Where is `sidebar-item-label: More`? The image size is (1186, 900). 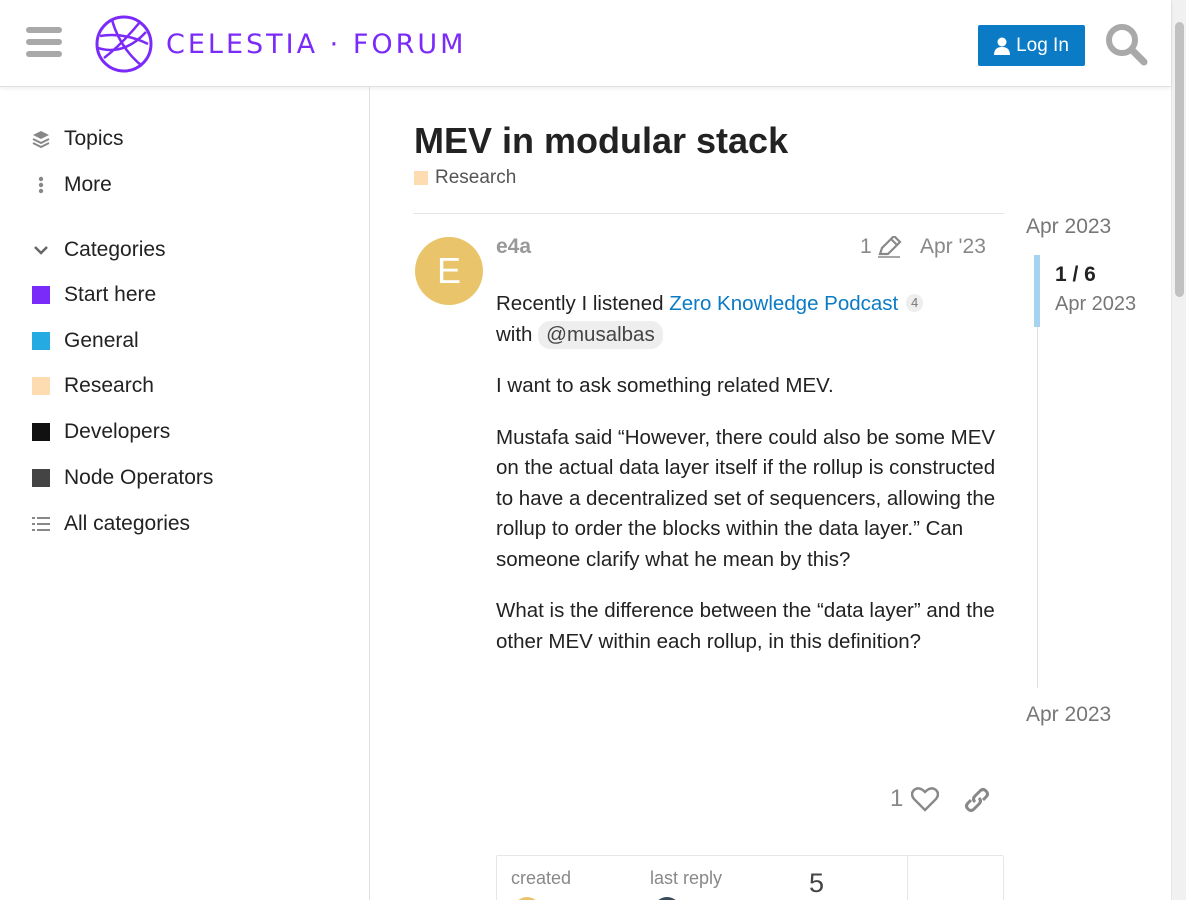
sidebar-item-label: More is located at coordinates (88, 184).